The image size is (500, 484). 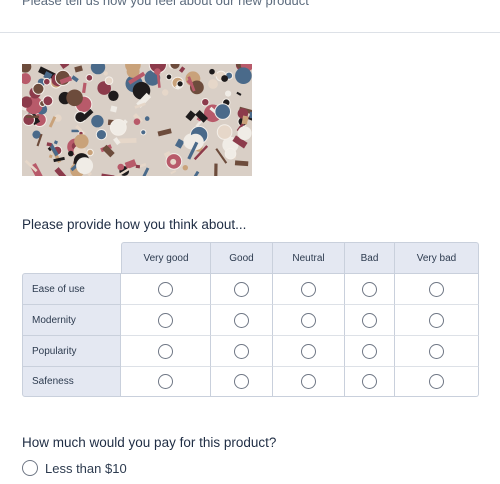 What do you see at coordinates (250, 381) in the screenshot?
I see `matrix-row-safeness: Safeness` at bounding box center [250, 381].